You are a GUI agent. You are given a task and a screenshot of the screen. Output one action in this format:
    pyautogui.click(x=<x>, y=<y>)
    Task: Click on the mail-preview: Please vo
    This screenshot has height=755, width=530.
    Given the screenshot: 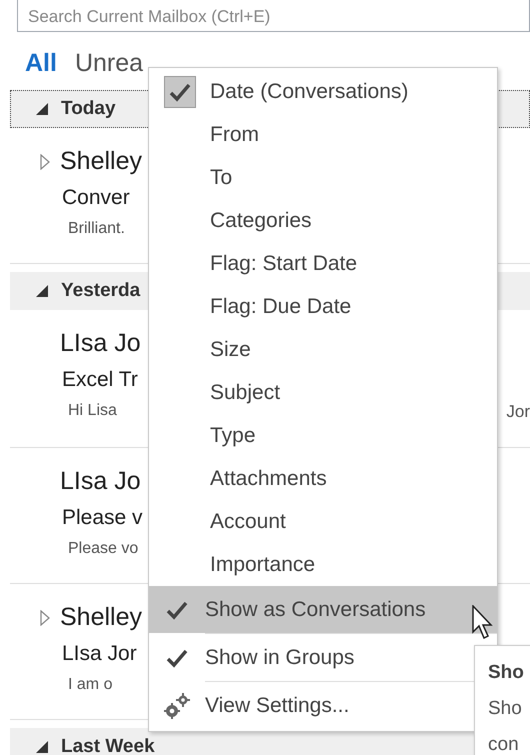 What is the action you would take?
    pyautogui.click(x=103, y=549)
    